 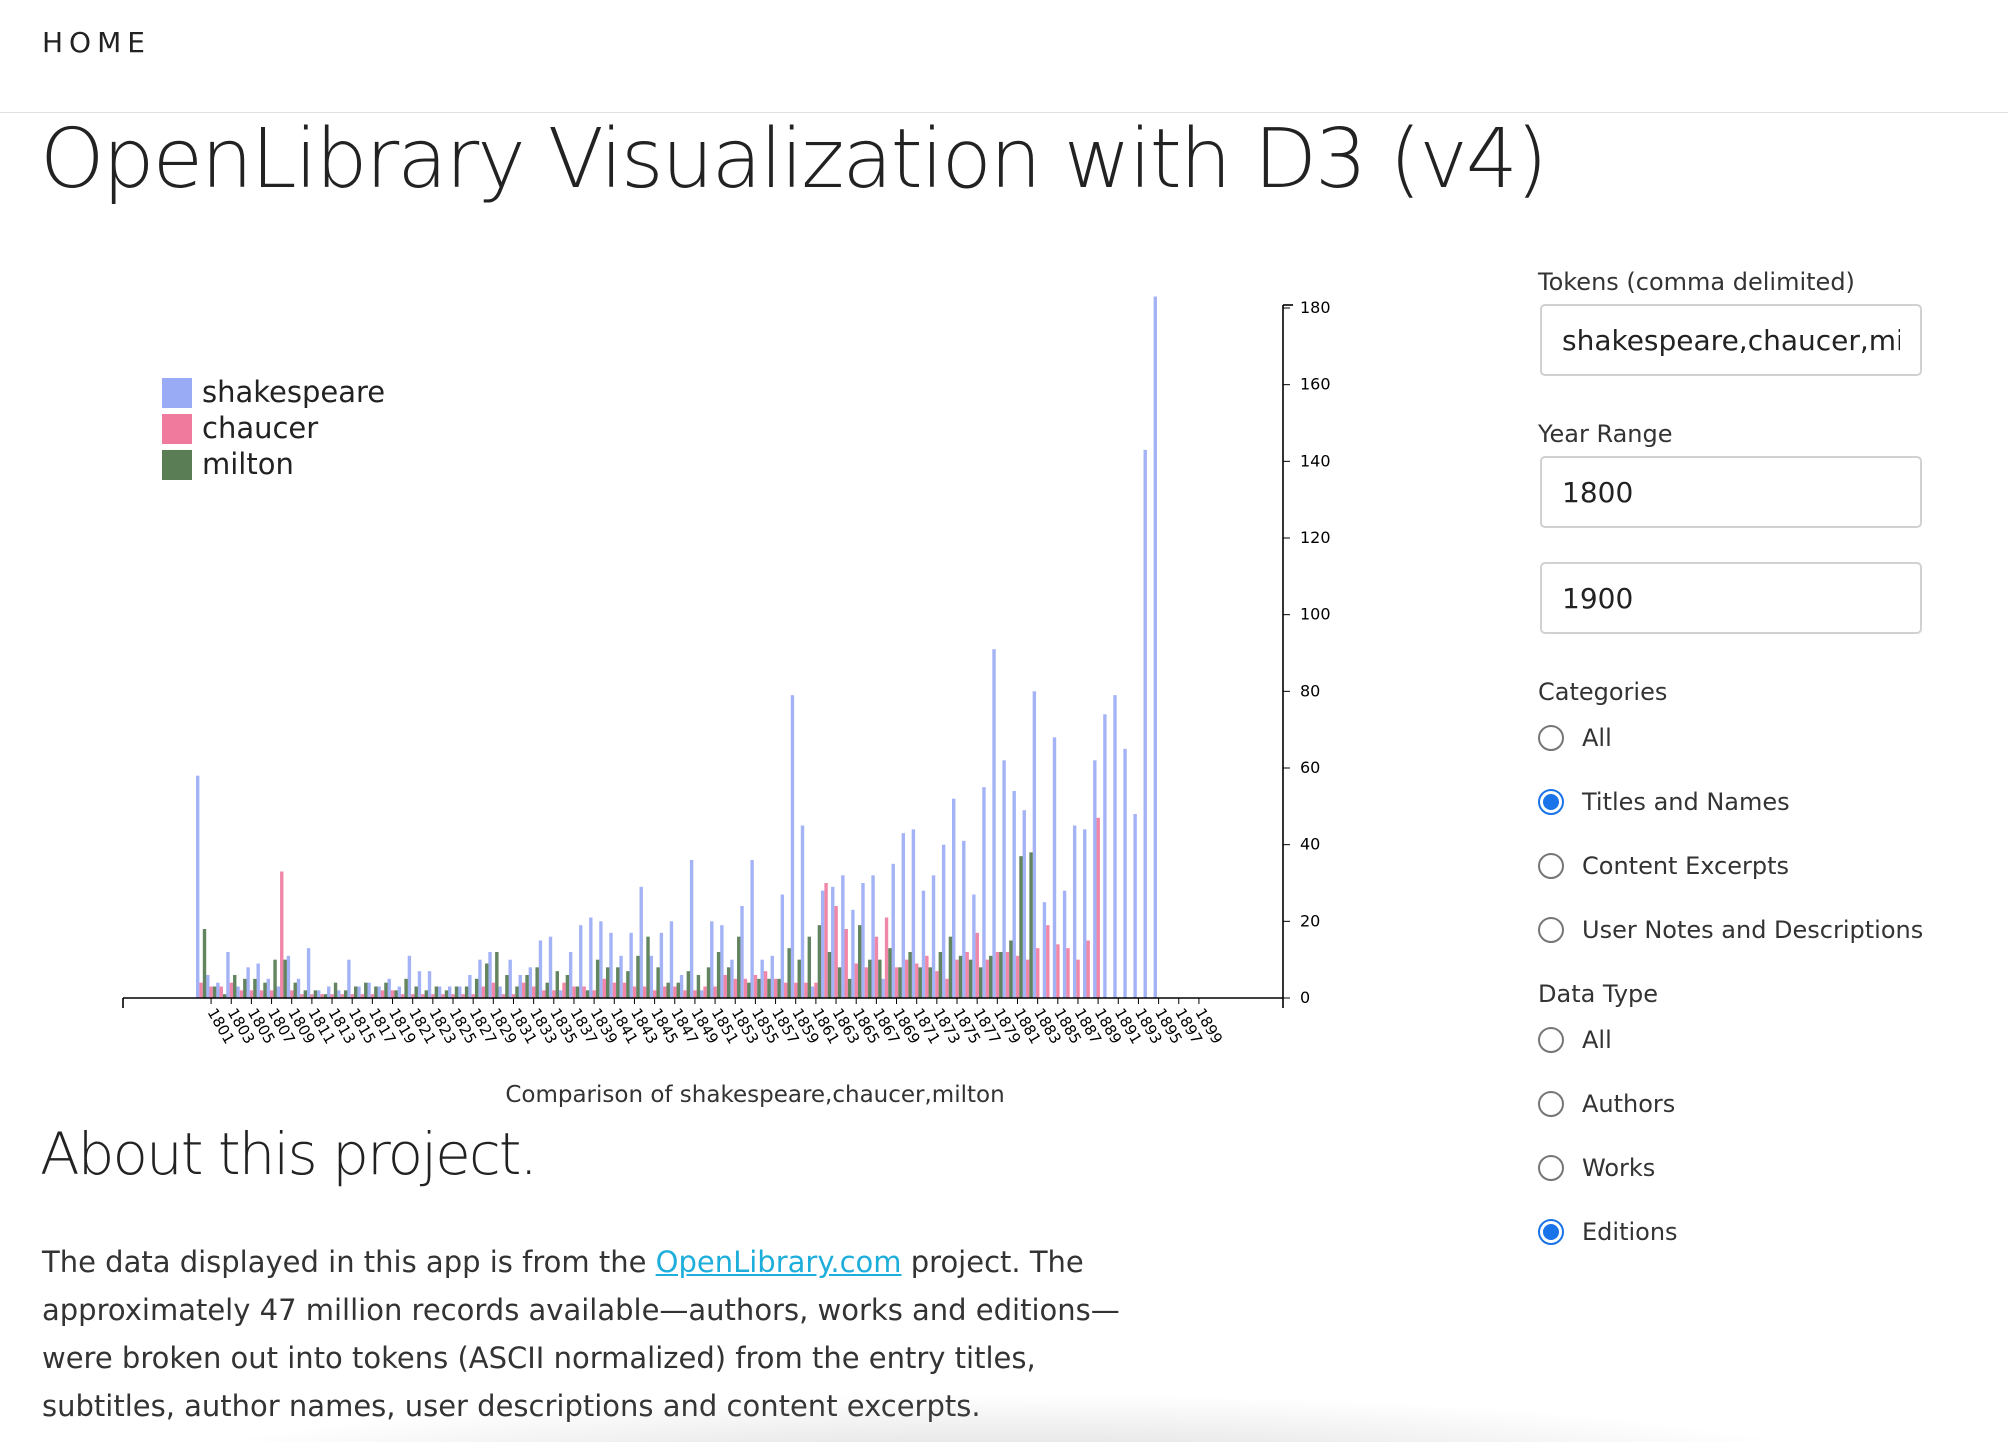 I want to click on page-title: OpenLibrary Visualization with D3 (v4), so click(x=794, y=159).